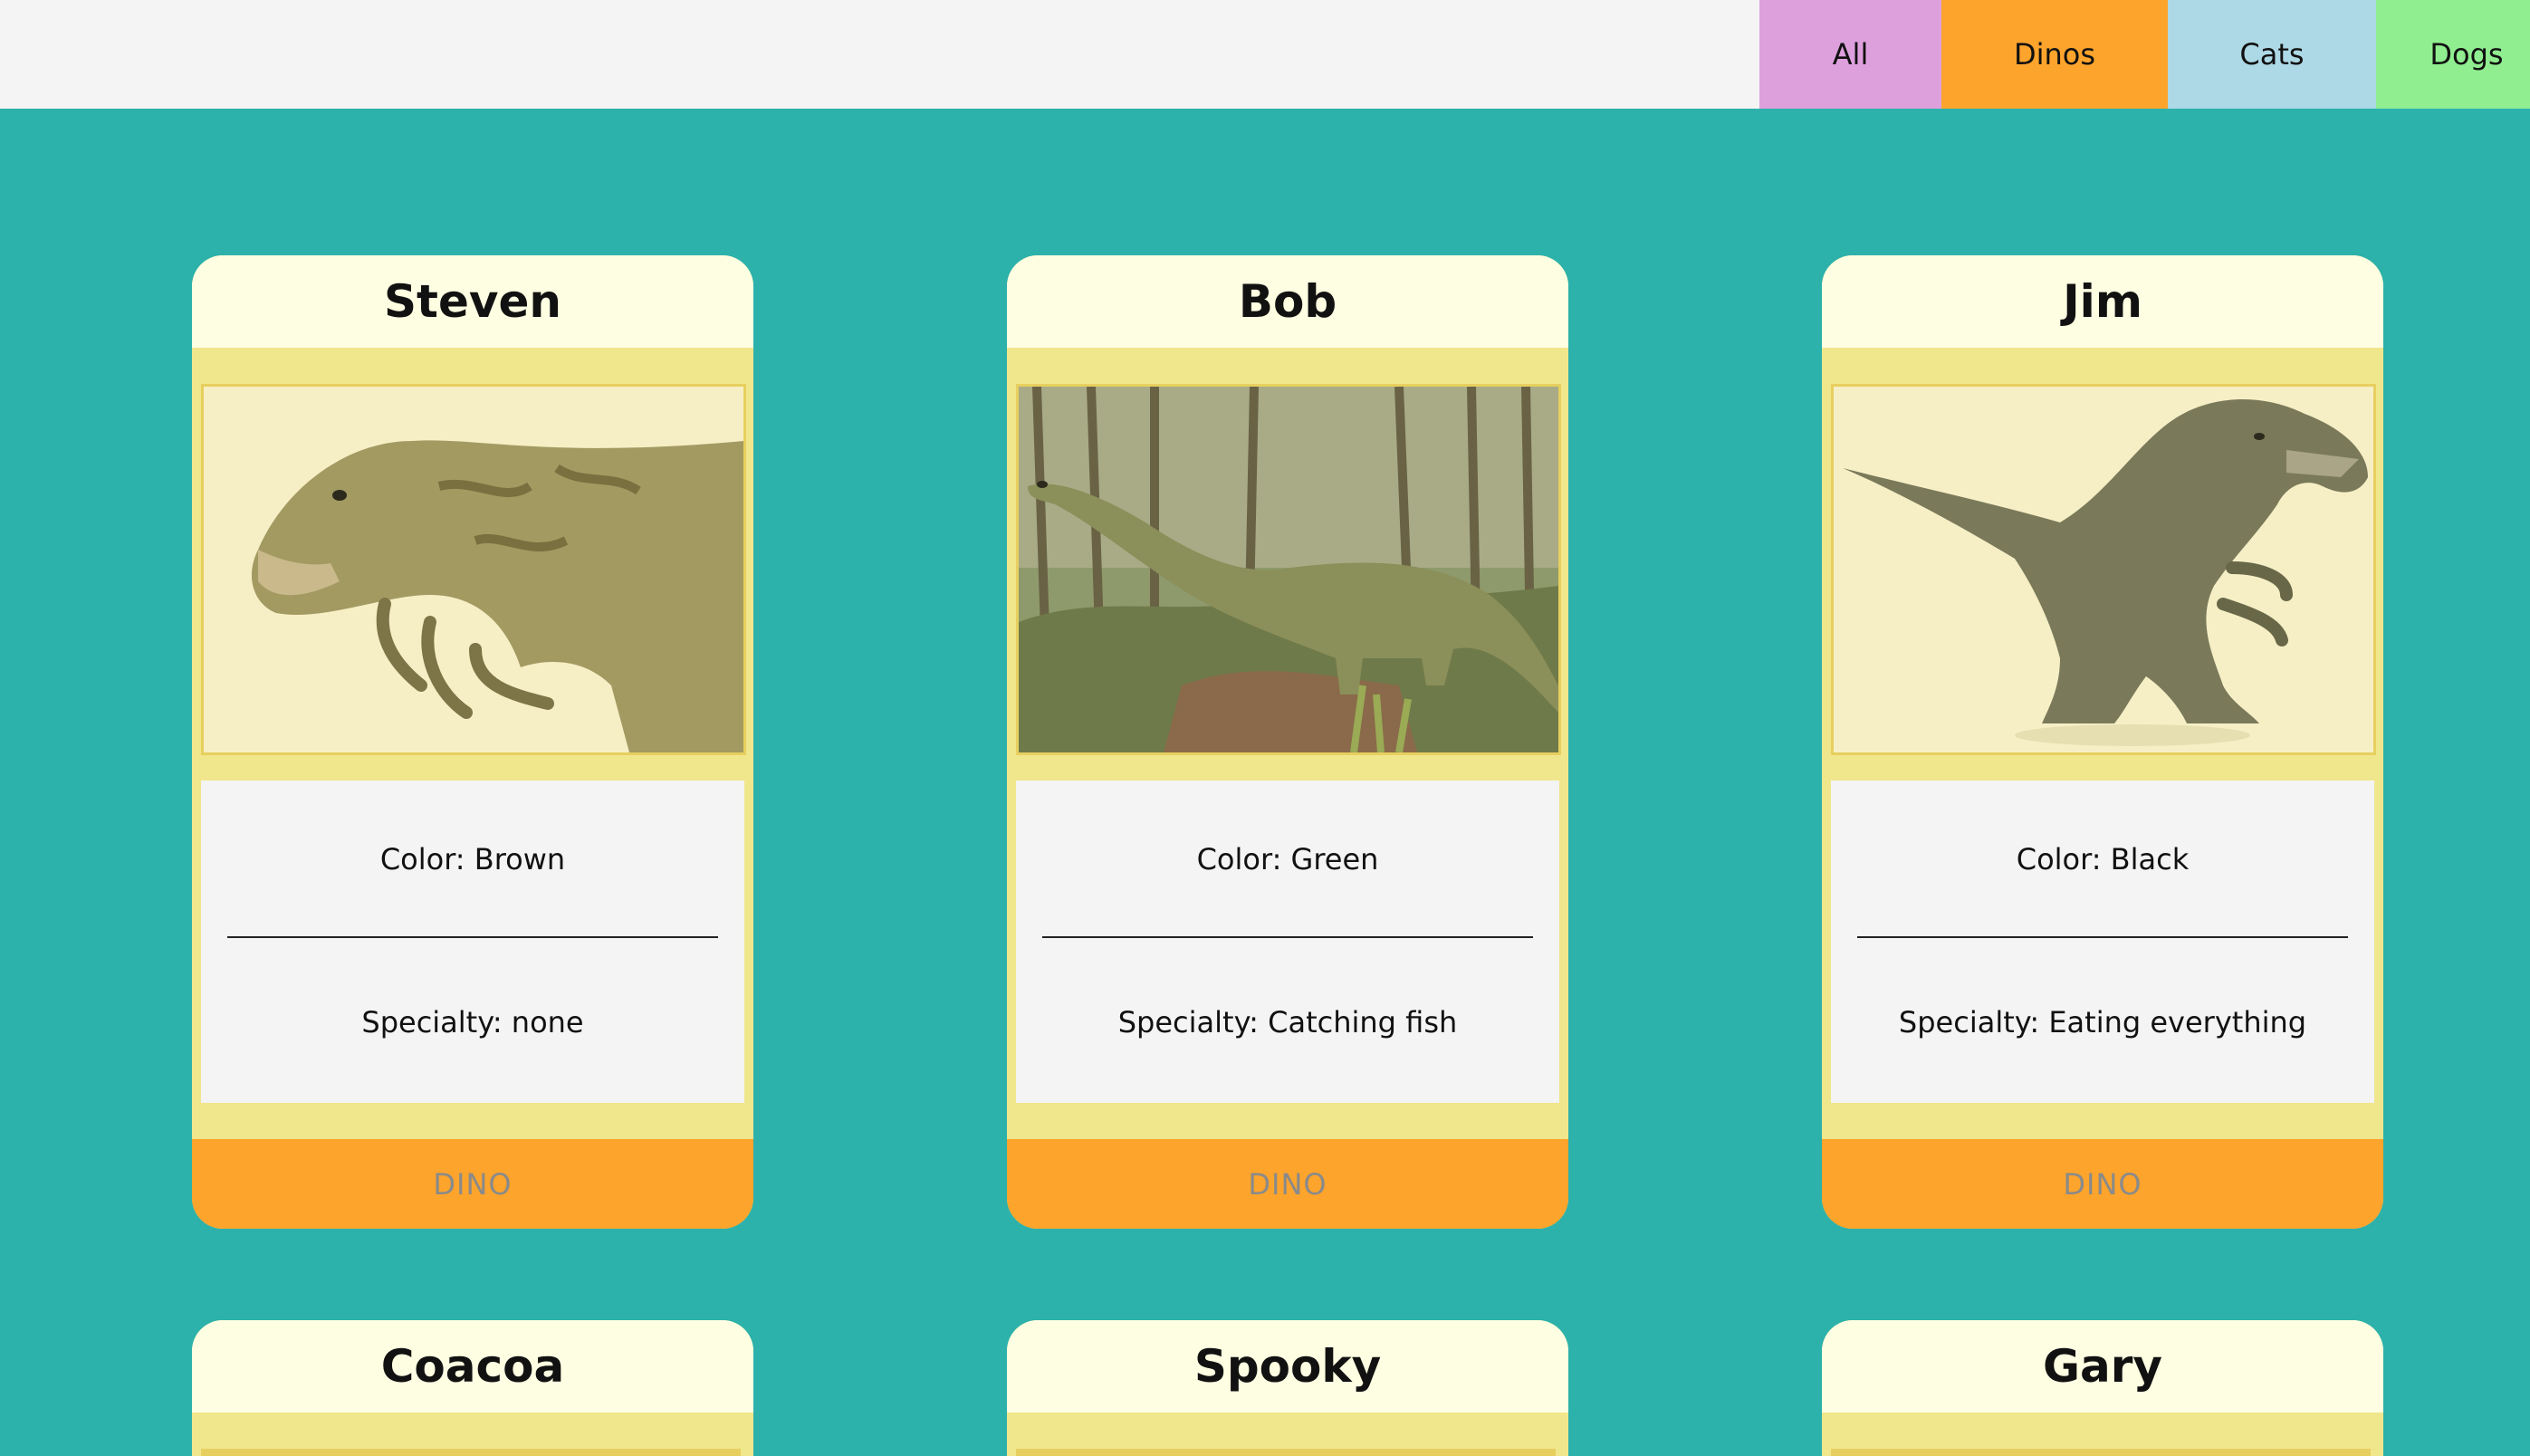 The image size is (2530, 1456). I want to click on t-rex-toy-photo, so click(2103, 569).